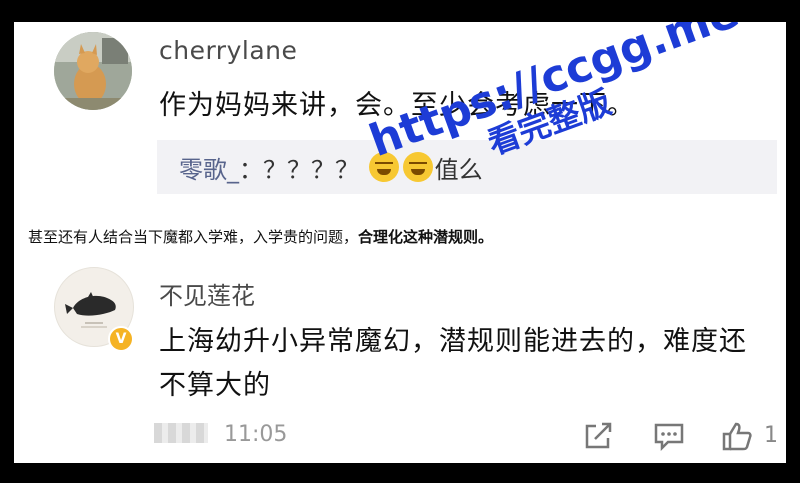 The image size is (800, 483). I want to click on reply-text-suffix: 值么, so click(458, 170).